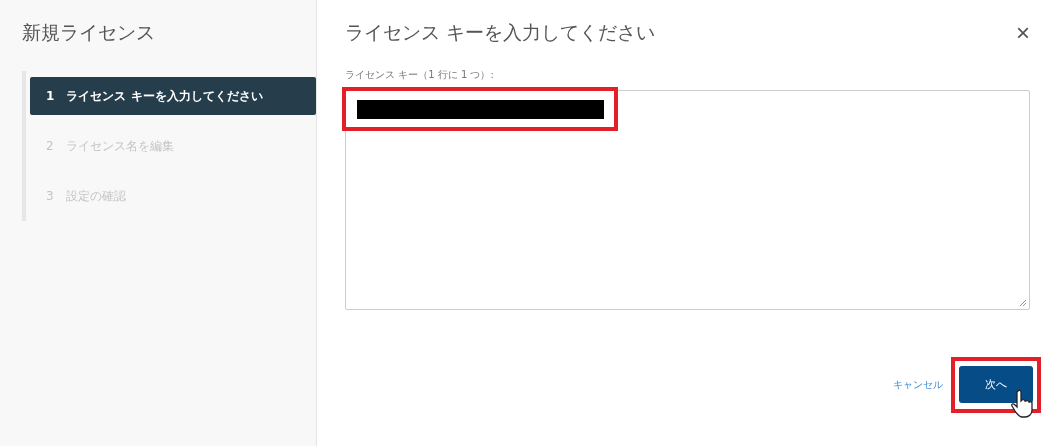  I want to click on step-item: 1 ライセンス キーを入力してください, so click(173, 96).